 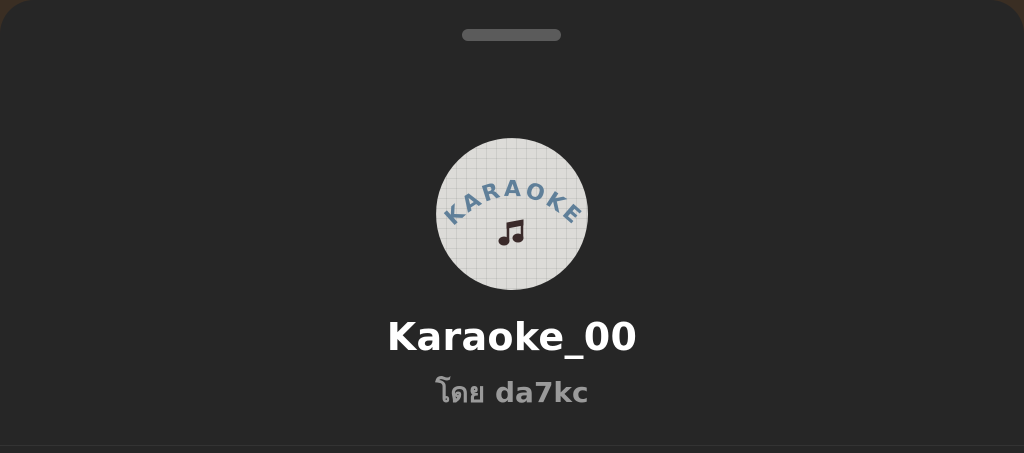 I want to click on music-note-icon, so click(x=511, y=232).